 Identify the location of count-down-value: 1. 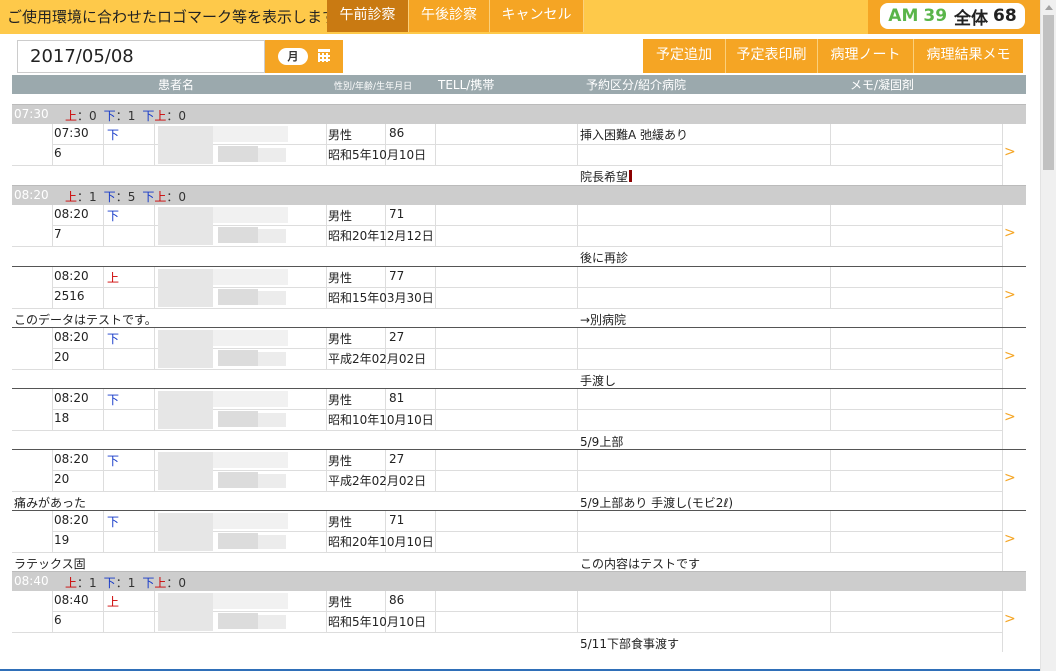
(131, 583).